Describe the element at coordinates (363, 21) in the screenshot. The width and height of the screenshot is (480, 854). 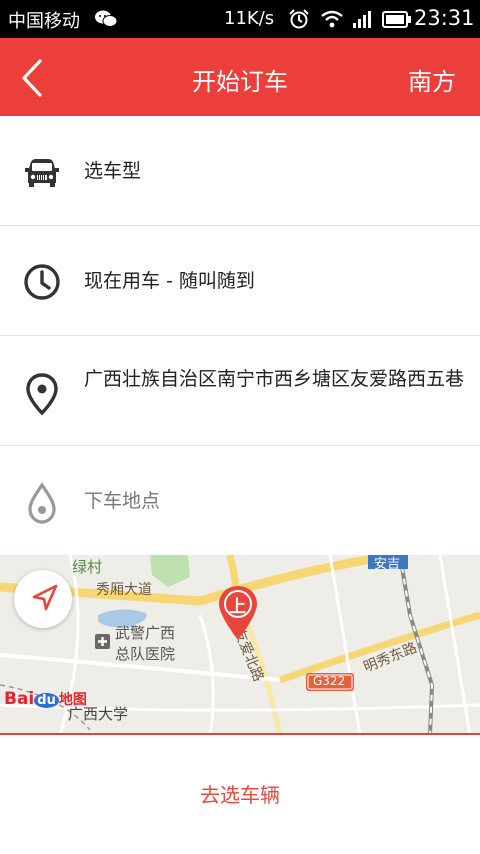
I see `signal-icon` at that location.